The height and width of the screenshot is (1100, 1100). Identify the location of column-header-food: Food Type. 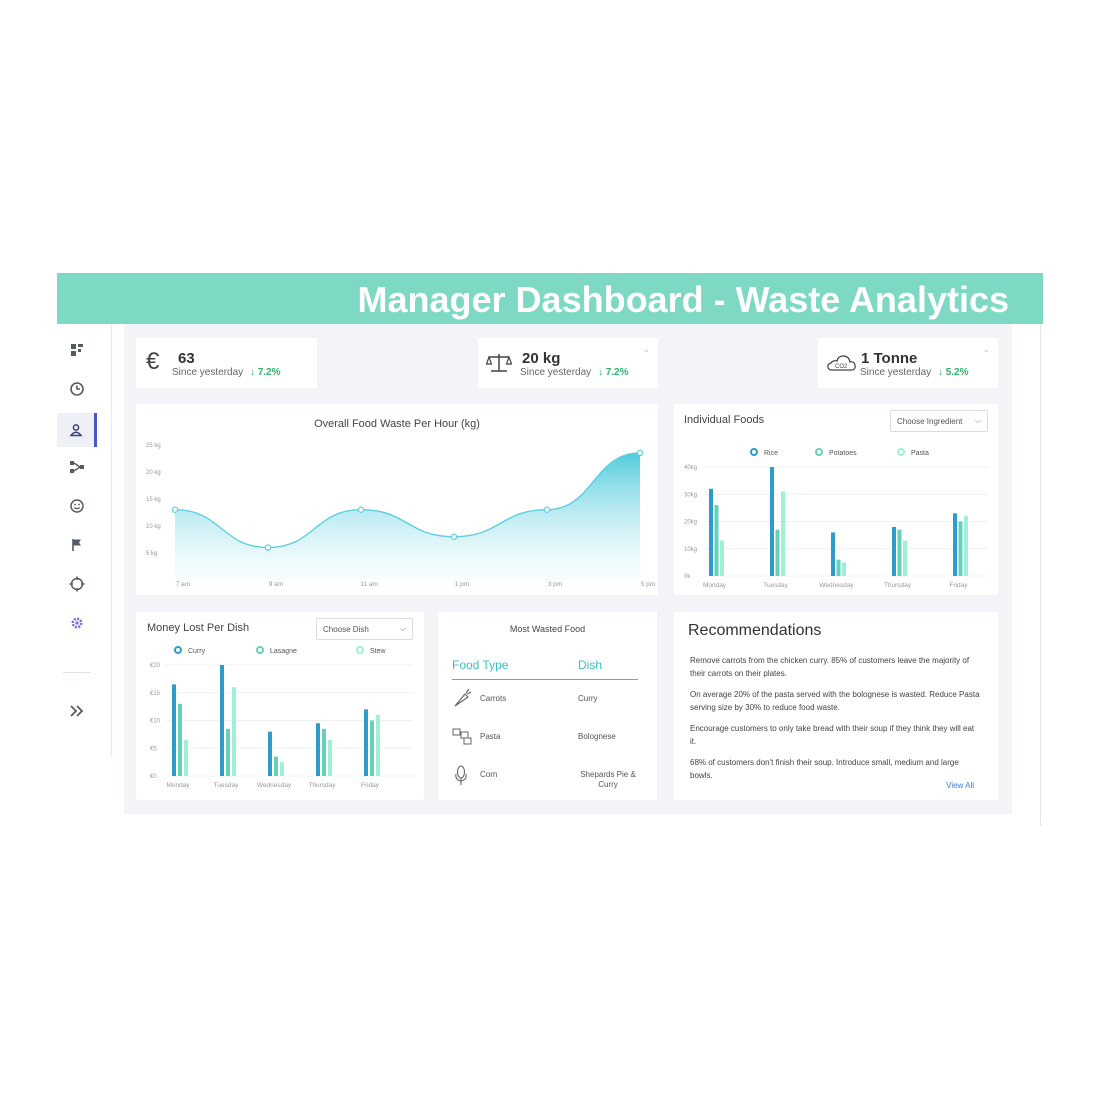
(480, 665).